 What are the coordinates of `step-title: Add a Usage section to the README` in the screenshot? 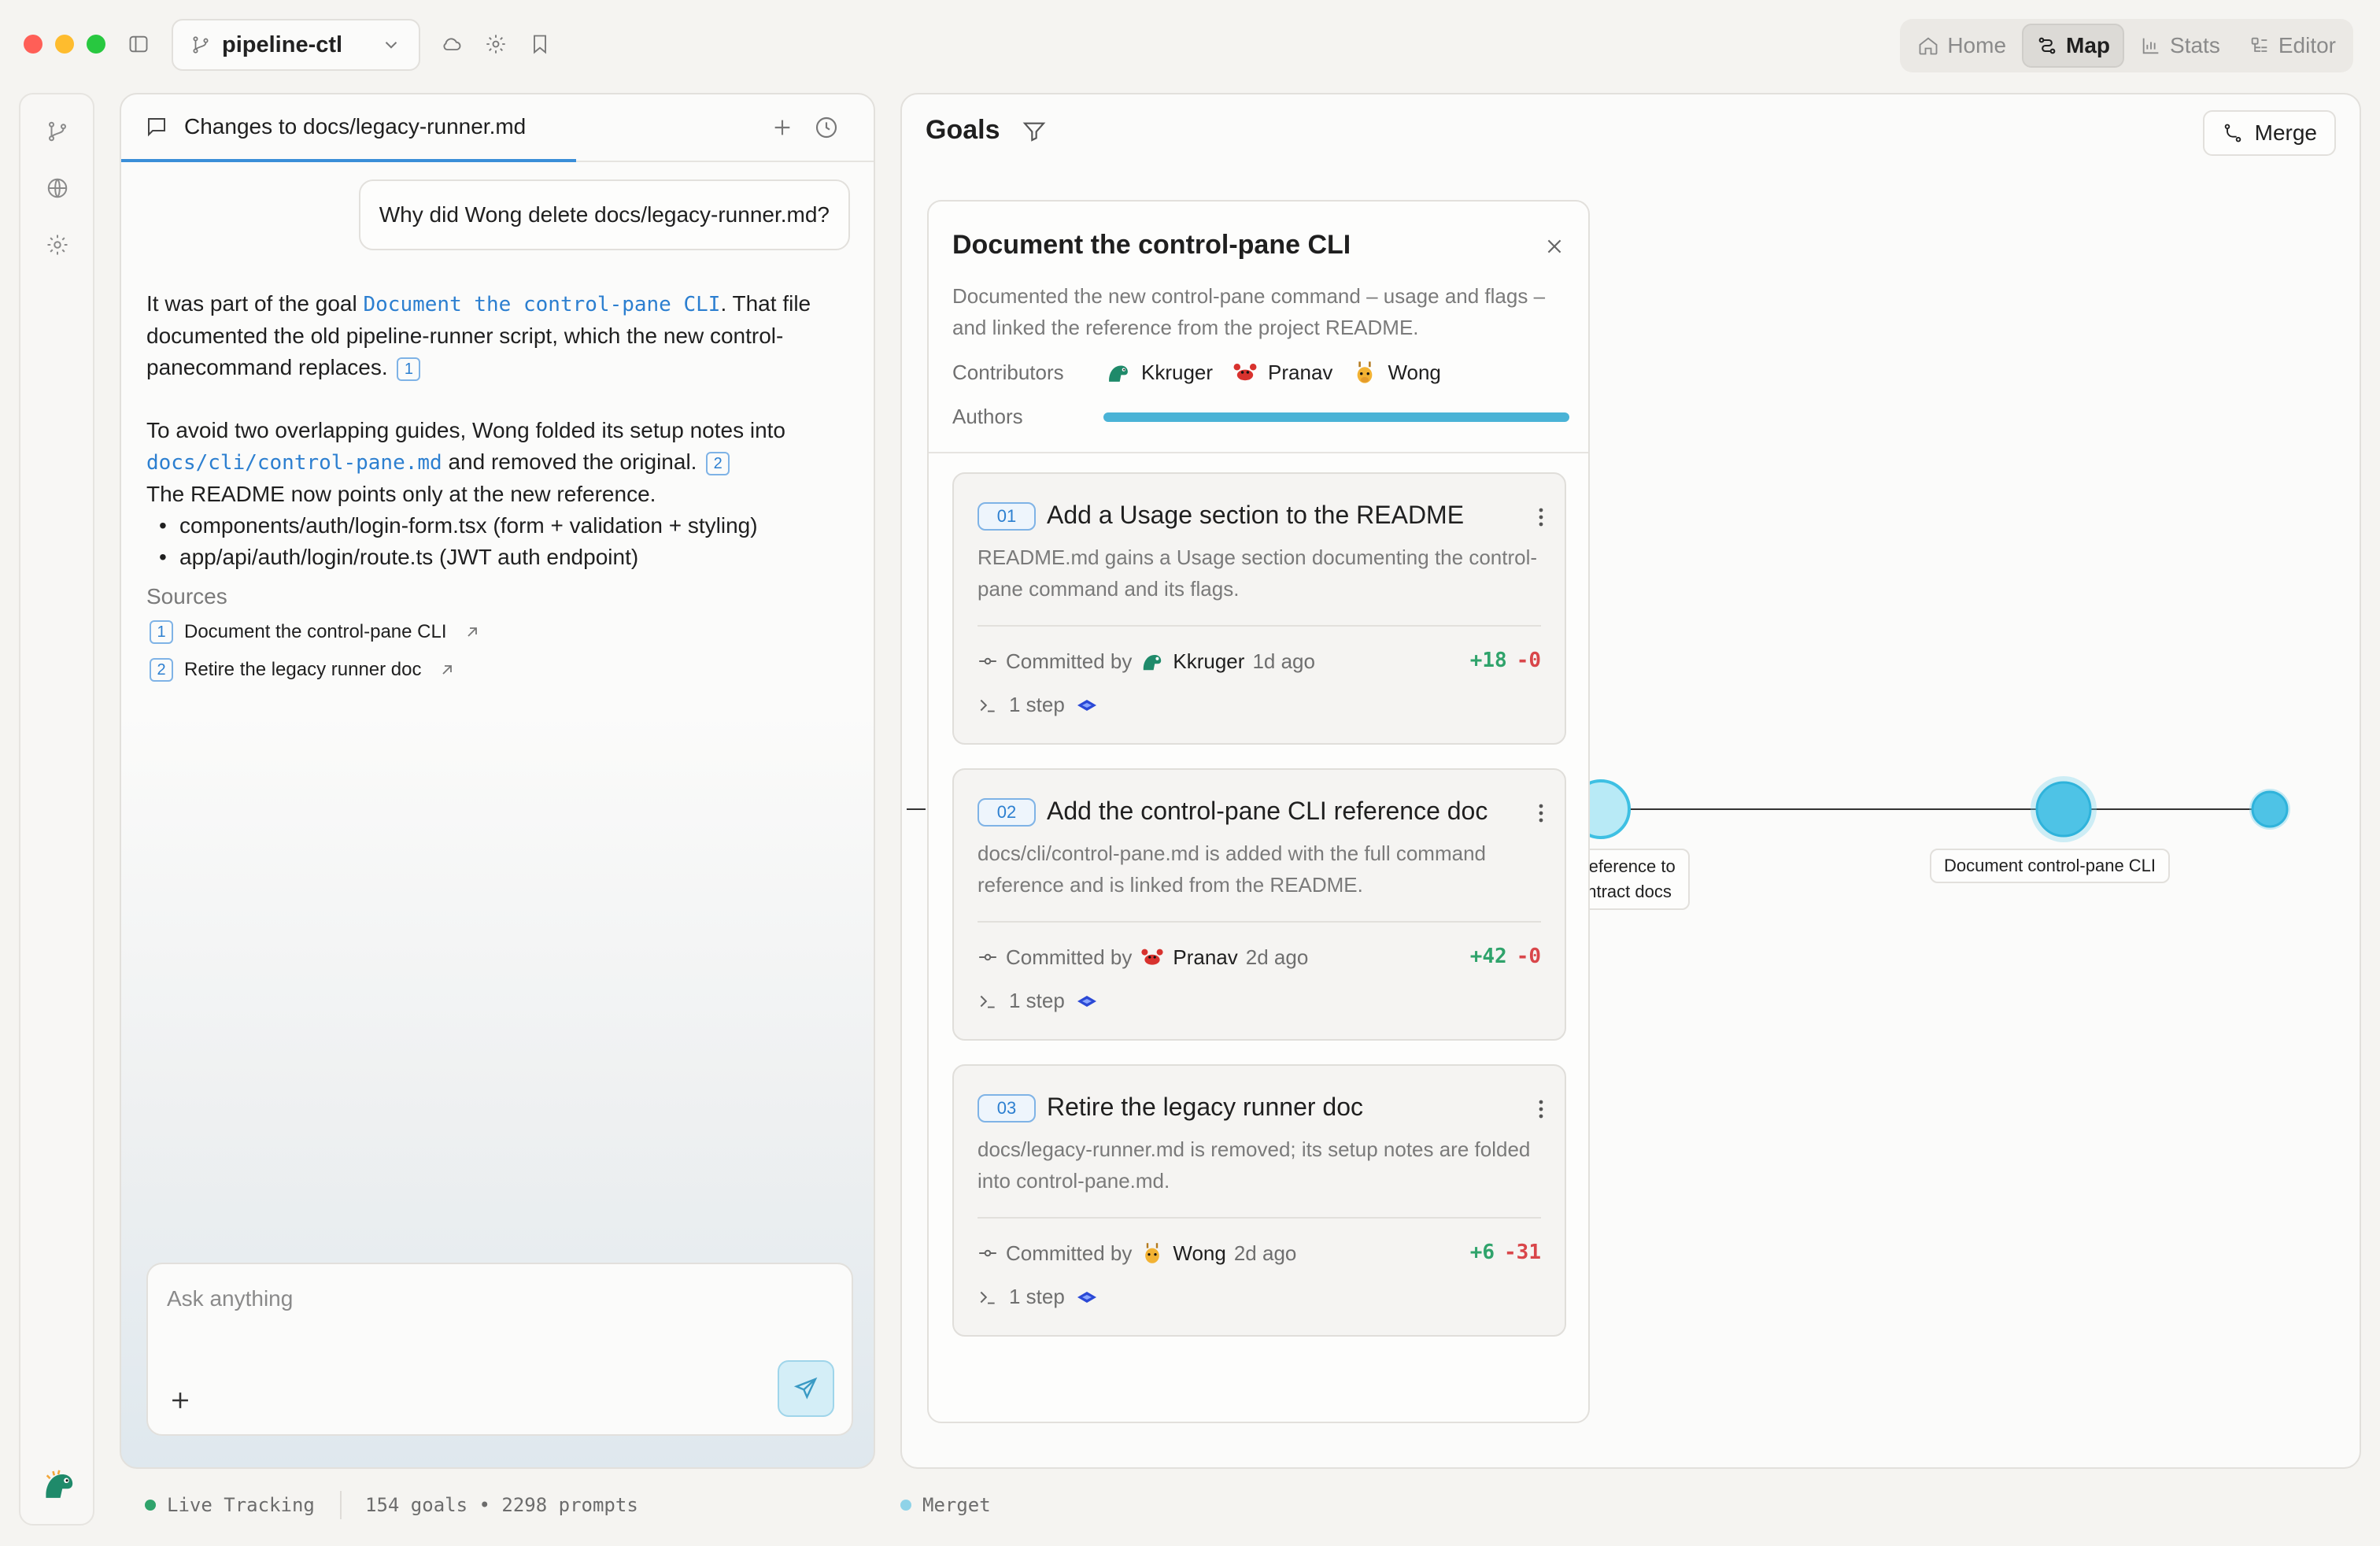 It's located at (1256, 515).